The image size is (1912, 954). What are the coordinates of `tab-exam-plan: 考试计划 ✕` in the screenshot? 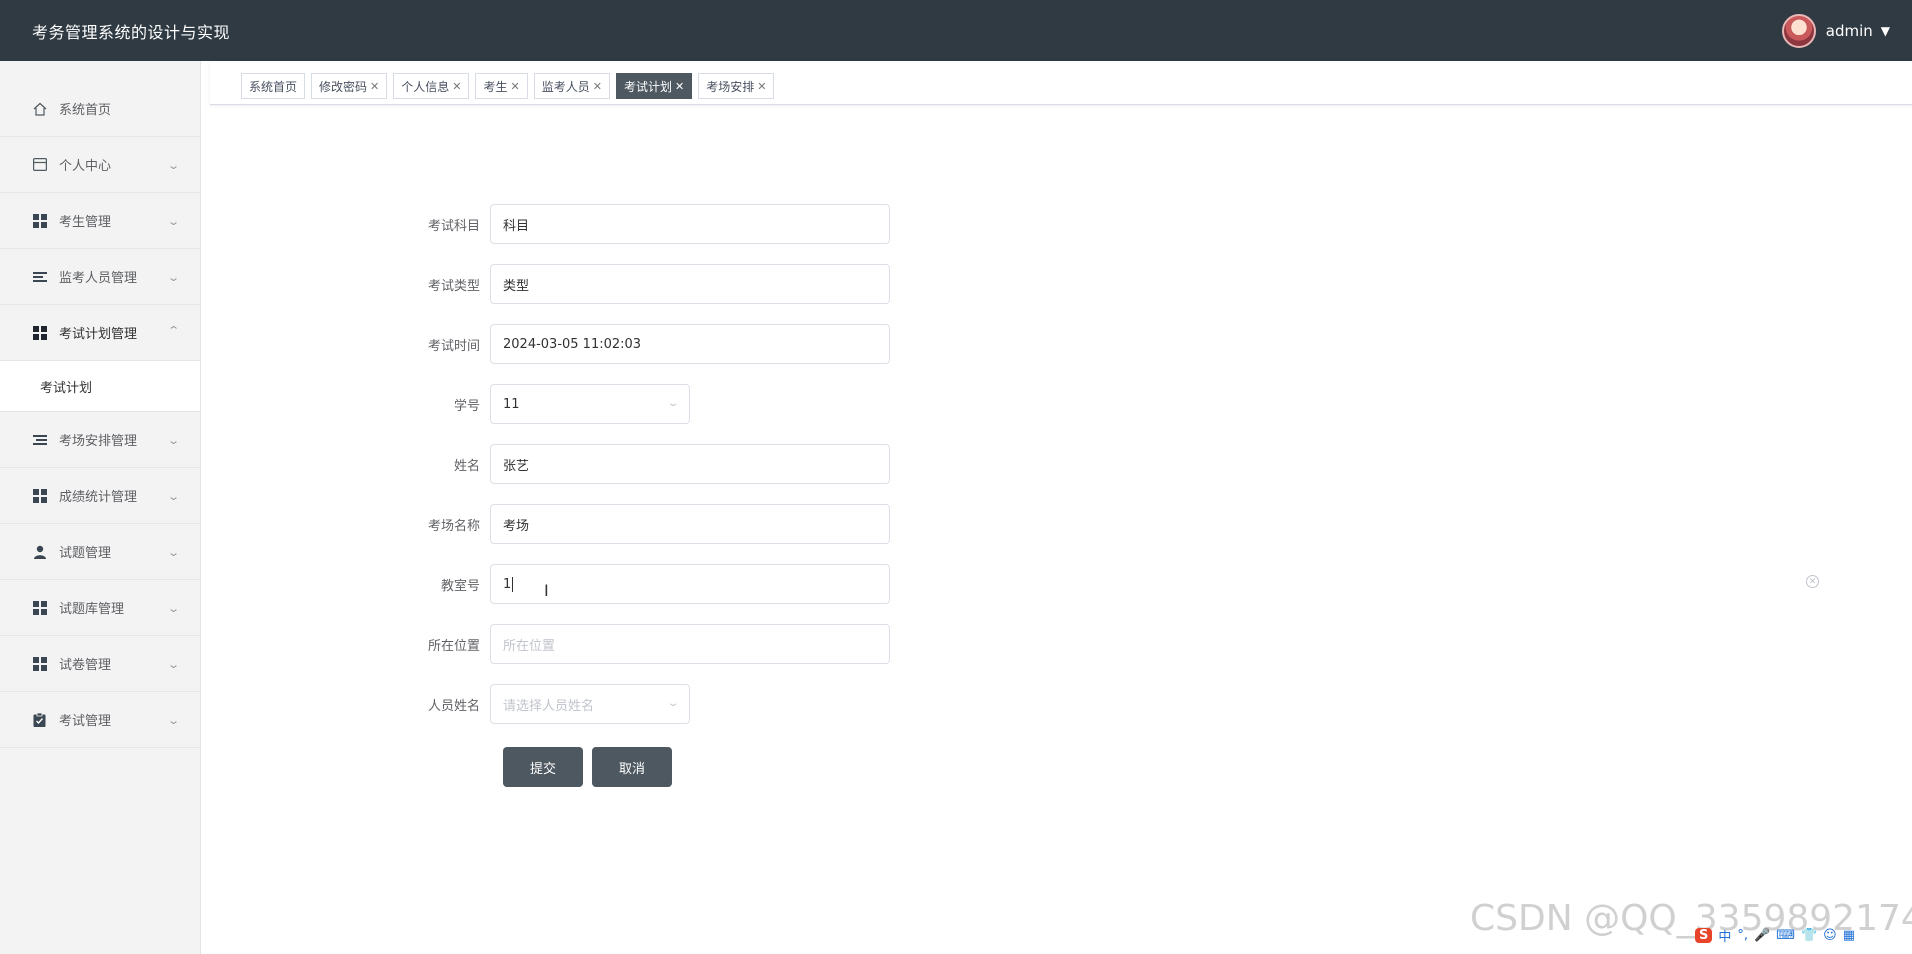 It's located at (654, 86).